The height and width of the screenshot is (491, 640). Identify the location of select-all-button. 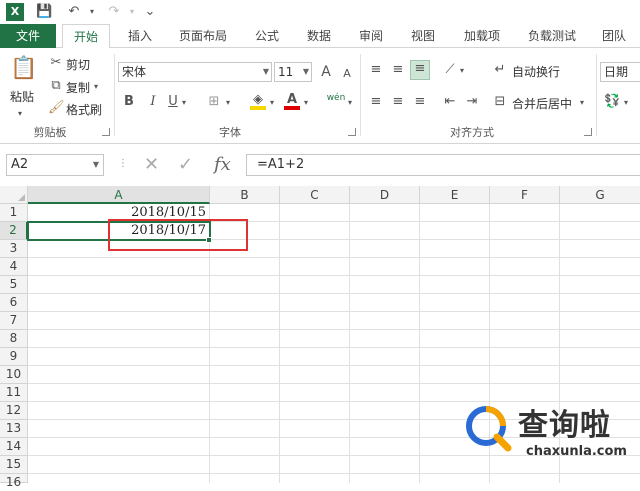
(14, 195).